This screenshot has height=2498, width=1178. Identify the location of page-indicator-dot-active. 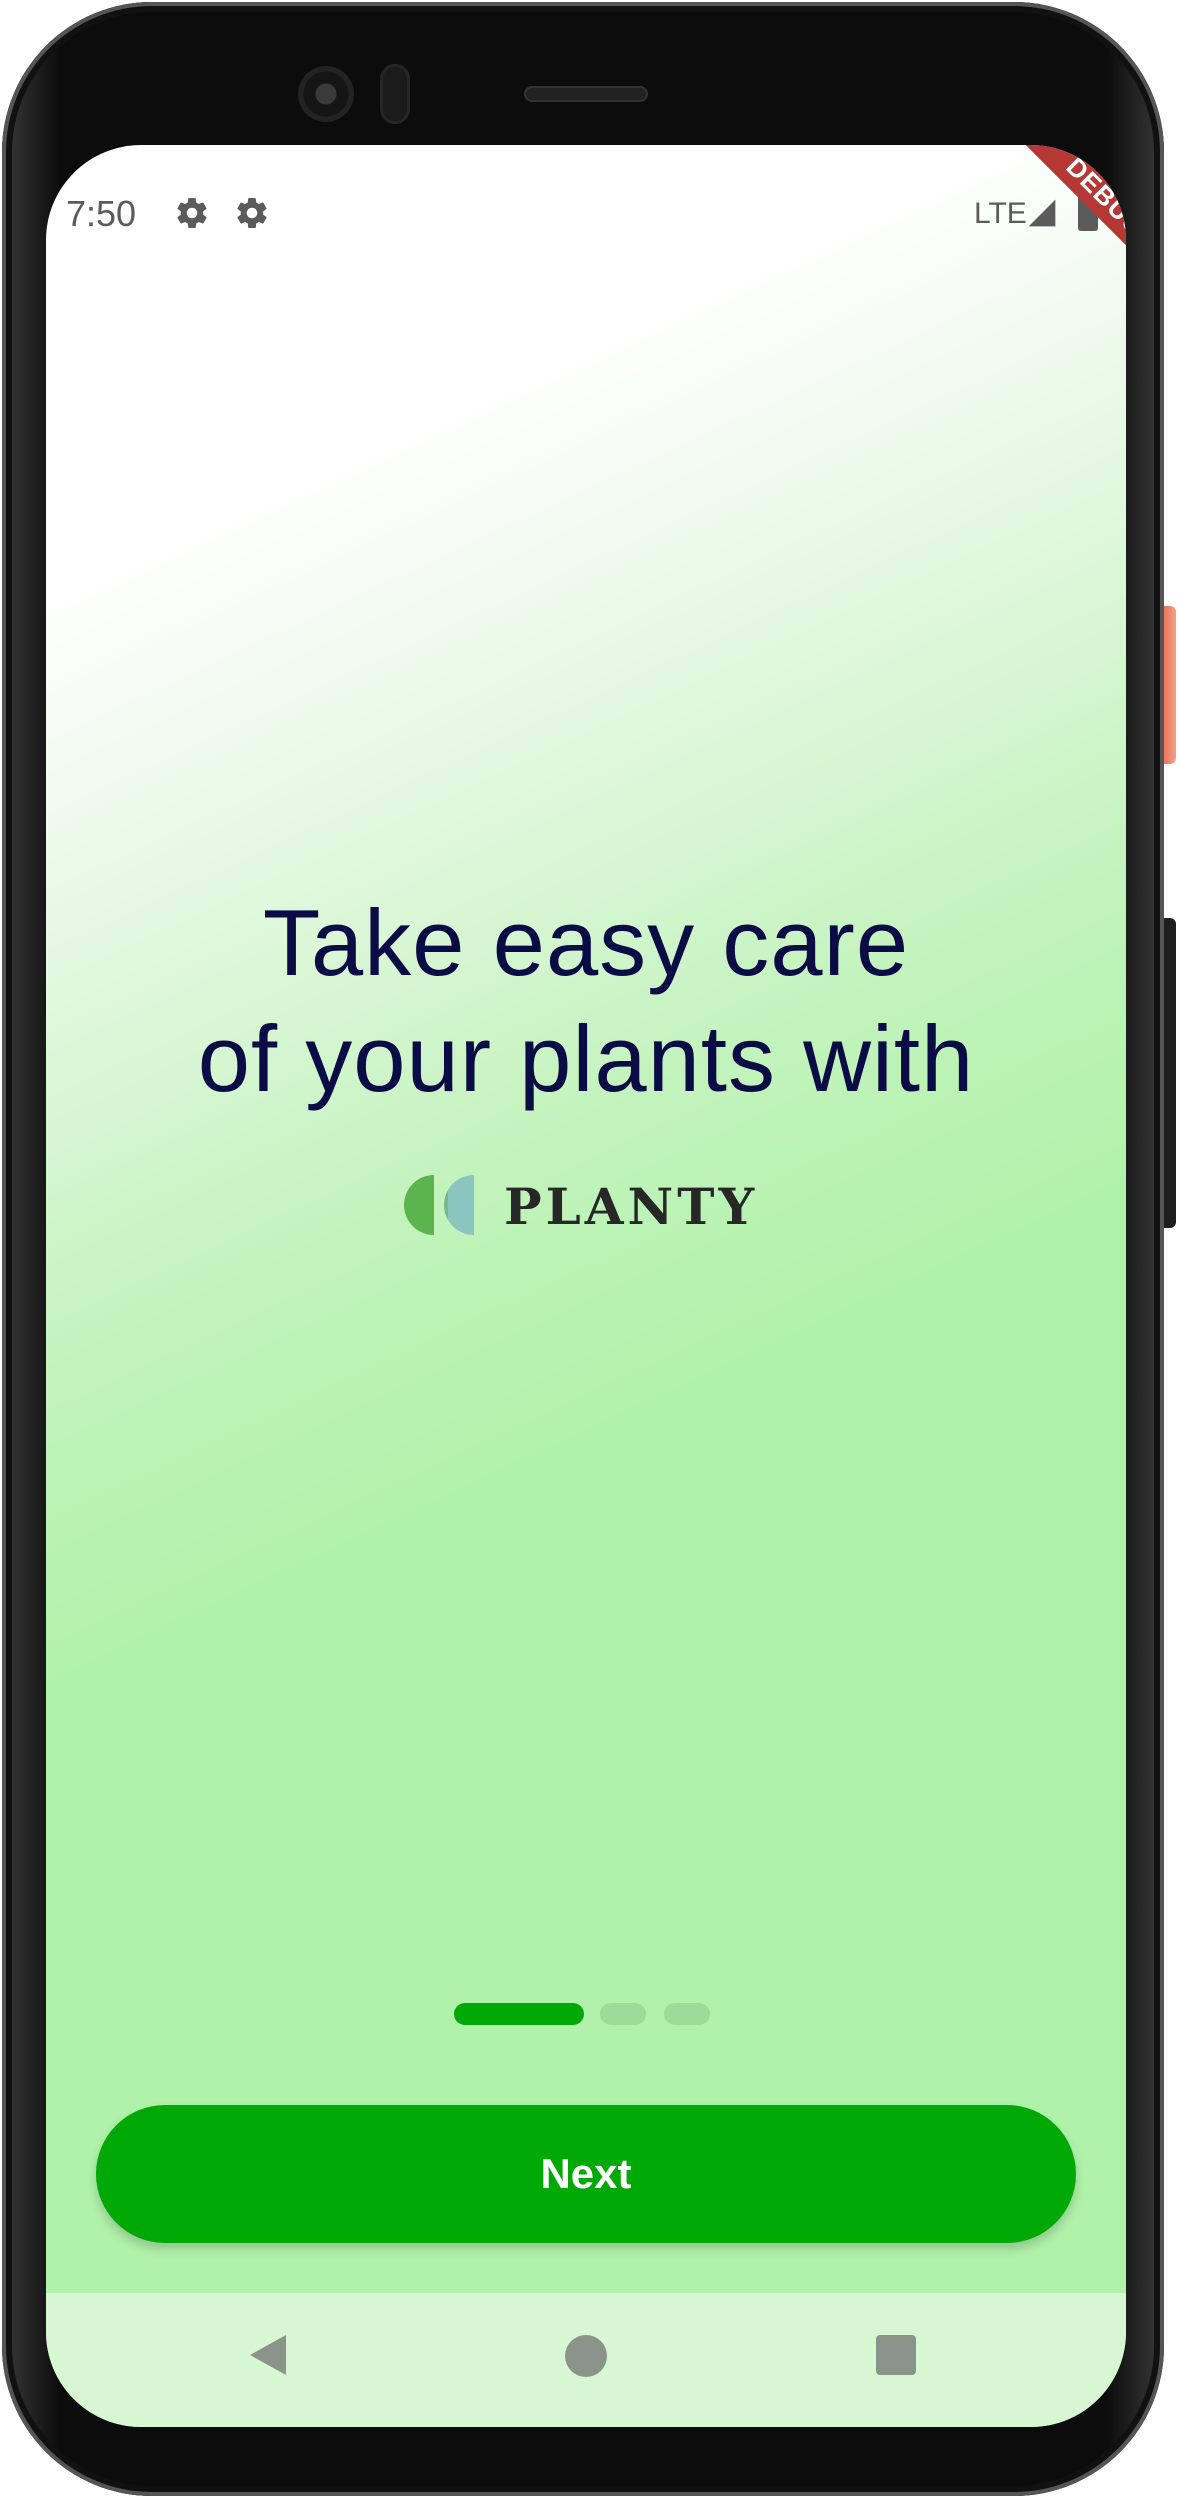
(519, 2014).